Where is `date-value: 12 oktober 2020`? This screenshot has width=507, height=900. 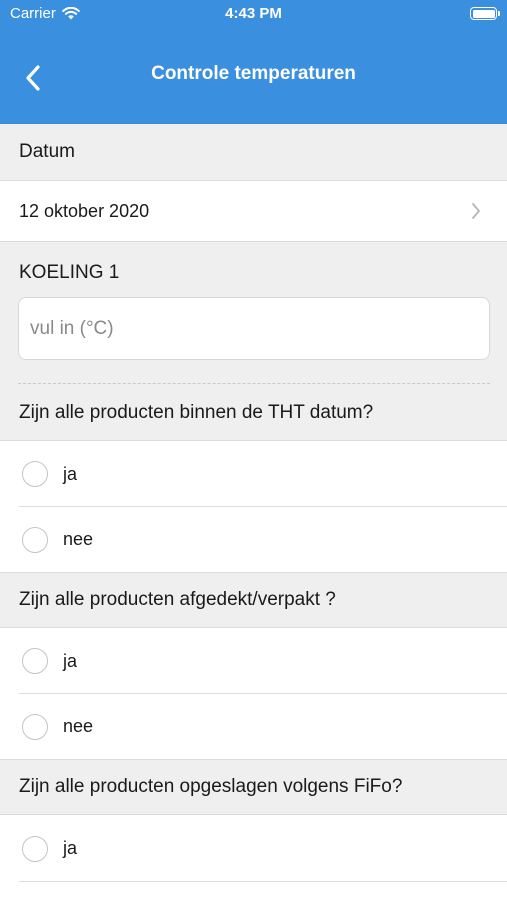 date-value: 12 oktober 2020 is located at coordinates (84, 210).